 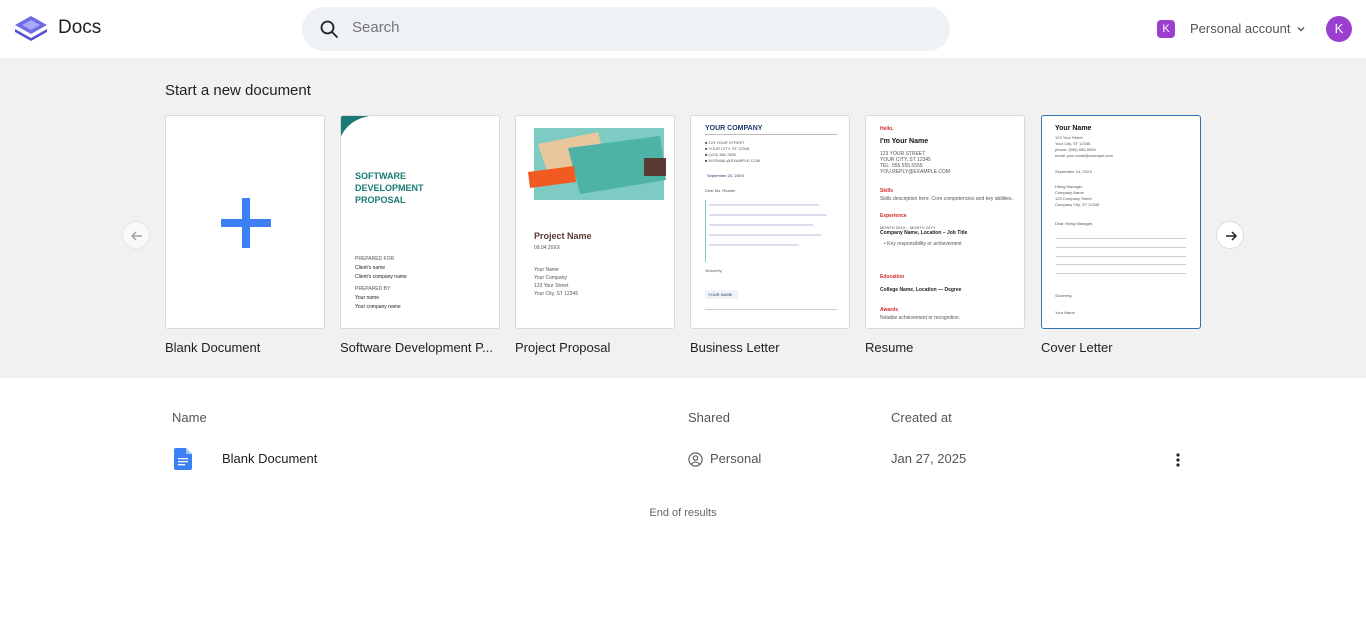 I want to click on cover-name: Your Name, so click(x=1073, y=128).